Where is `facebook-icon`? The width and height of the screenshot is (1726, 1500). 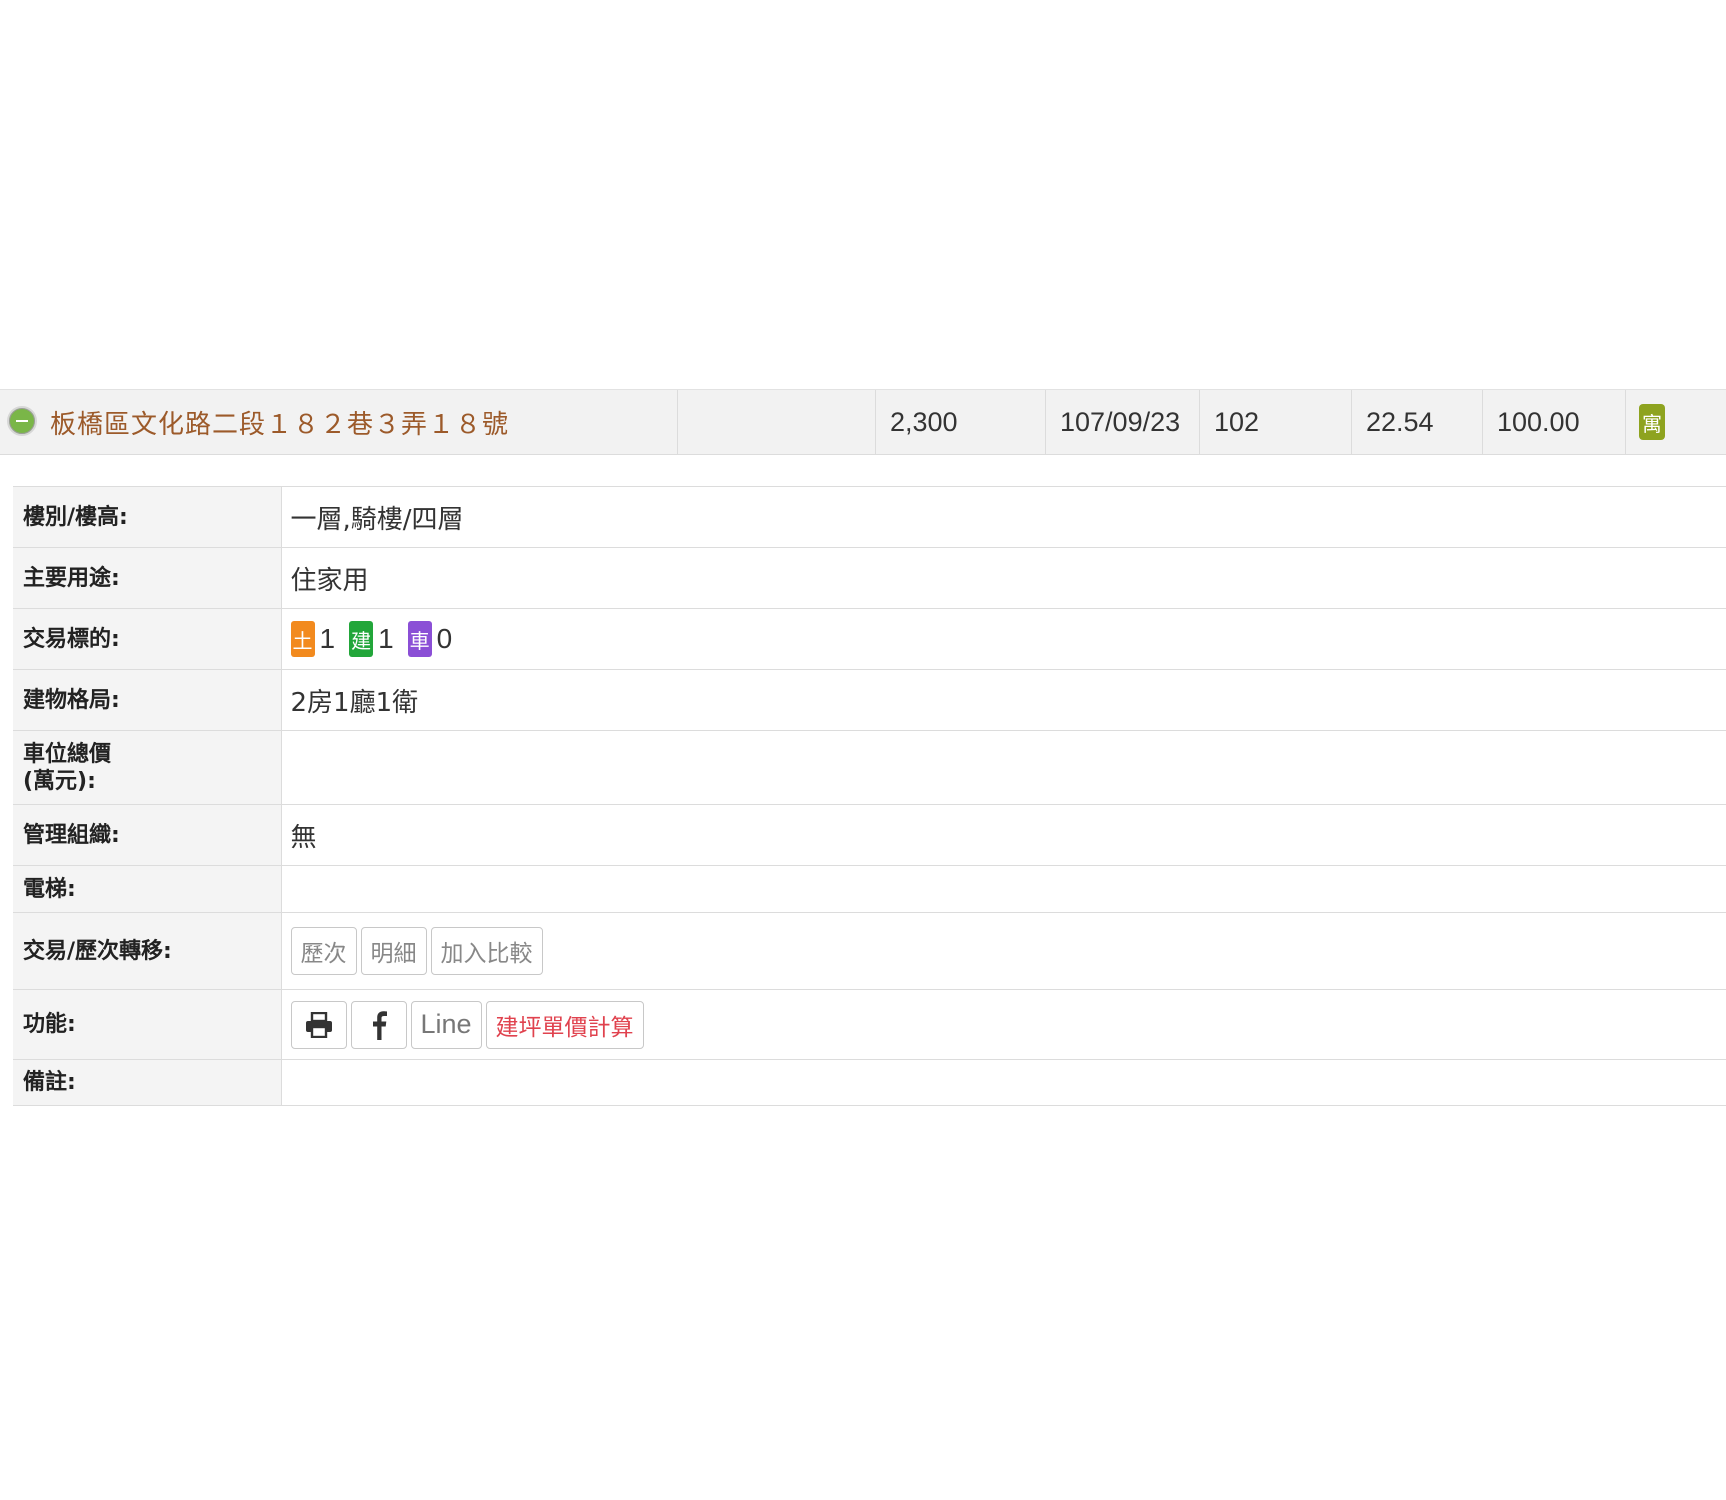 facebook-icon is located at coordinates (379, 1025).